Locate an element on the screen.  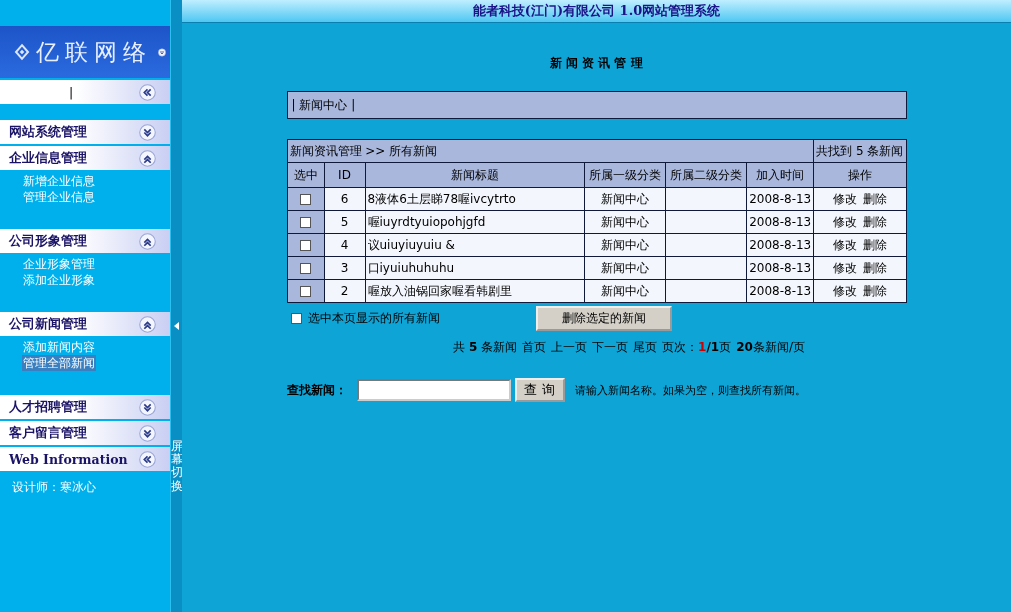
column-header: 选中 is located at coordinates (305, 175).